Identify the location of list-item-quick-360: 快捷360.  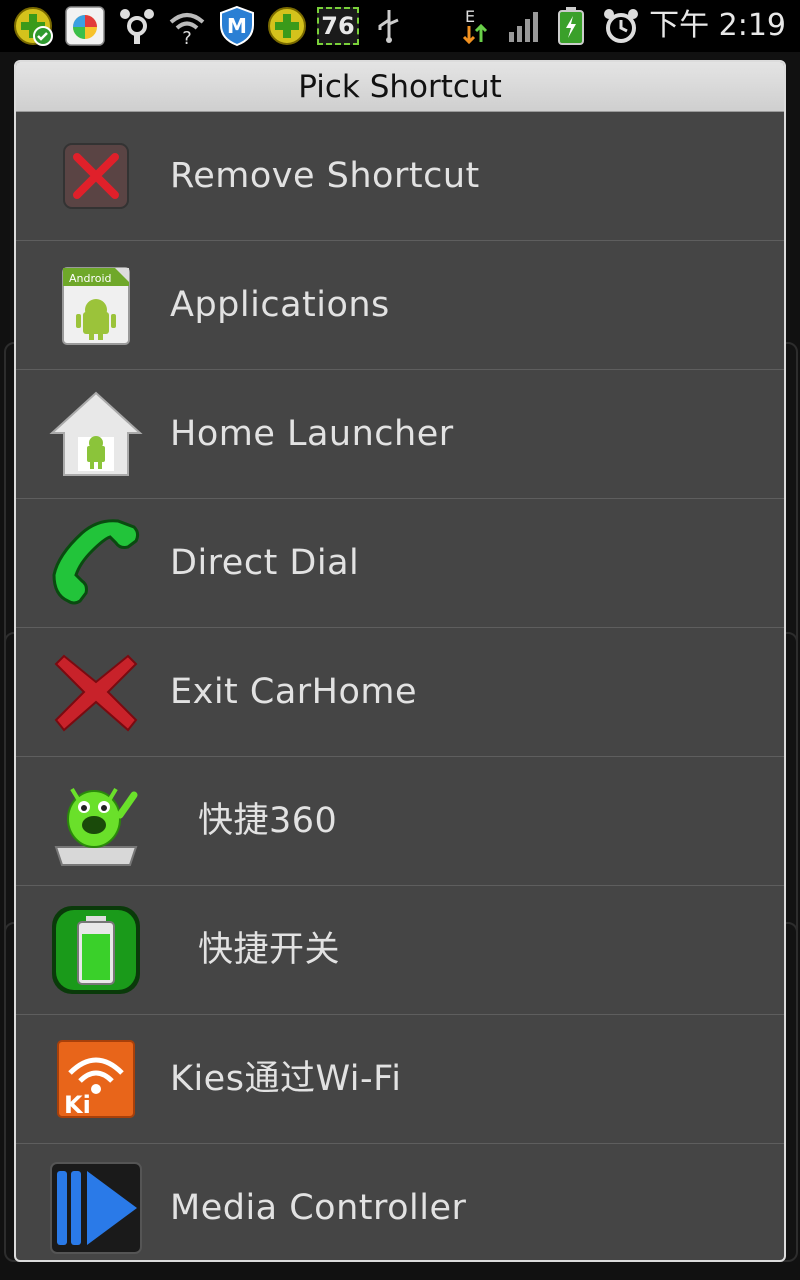
(400, 821).